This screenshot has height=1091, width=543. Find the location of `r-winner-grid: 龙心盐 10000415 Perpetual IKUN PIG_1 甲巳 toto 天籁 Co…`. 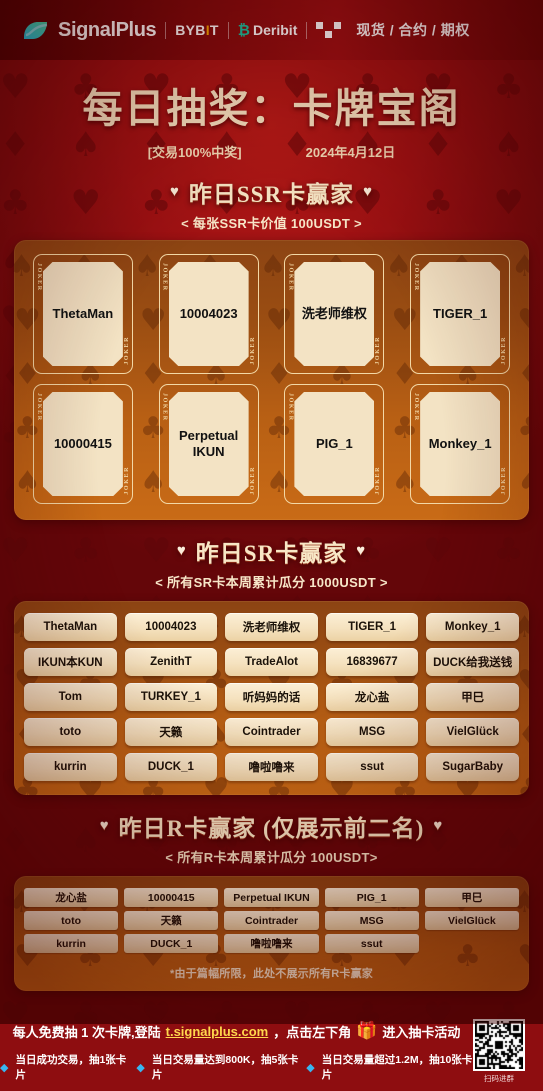

r-winner-grid: 龙心盐 10000415 Perpetual IKUN PIG_1 甲巳 toto 天籁 Co… is located at coordinates (271, 920).